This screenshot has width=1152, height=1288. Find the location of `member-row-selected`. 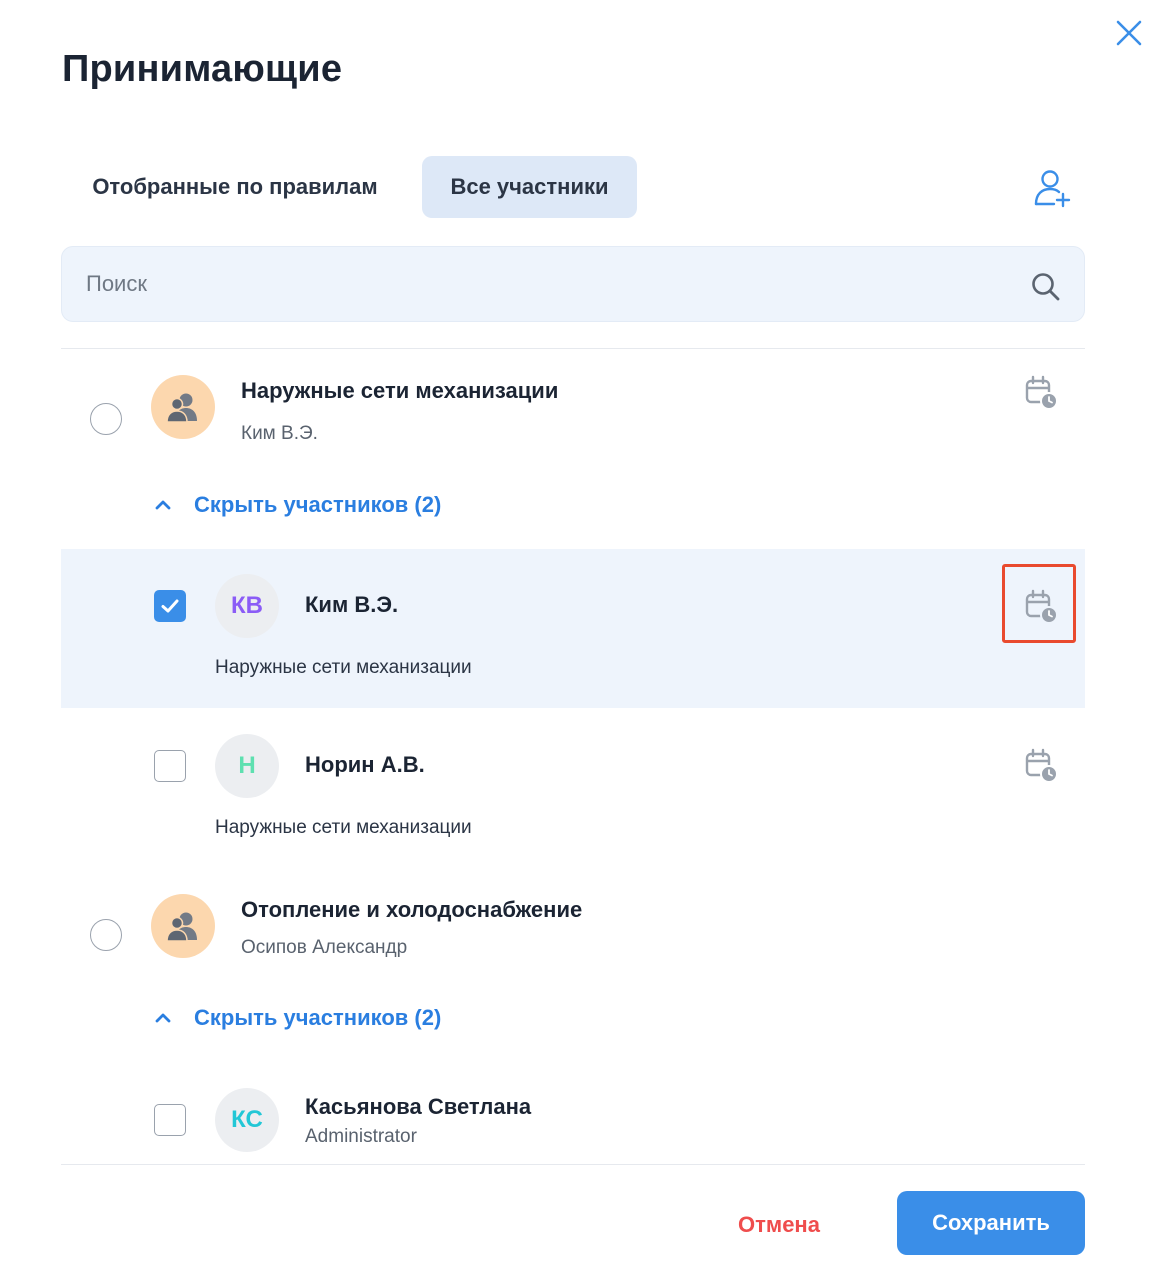

member-row-selected is located at coordinates (573, 628).